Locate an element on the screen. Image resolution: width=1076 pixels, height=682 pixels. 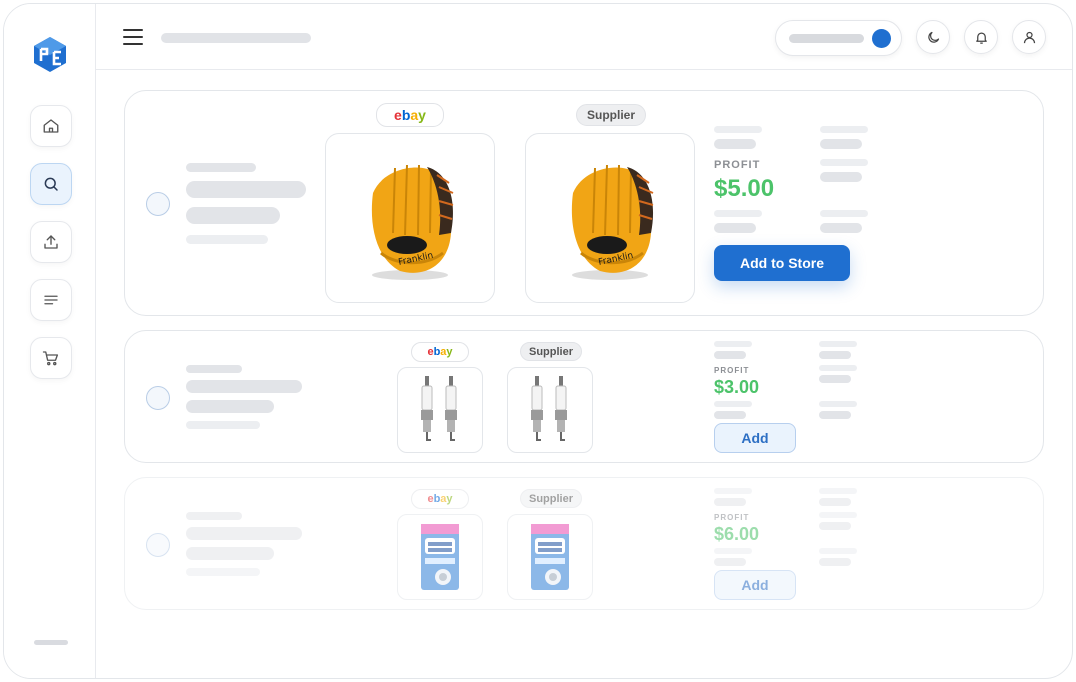
upload-icon is located at coordinates (51, 242).